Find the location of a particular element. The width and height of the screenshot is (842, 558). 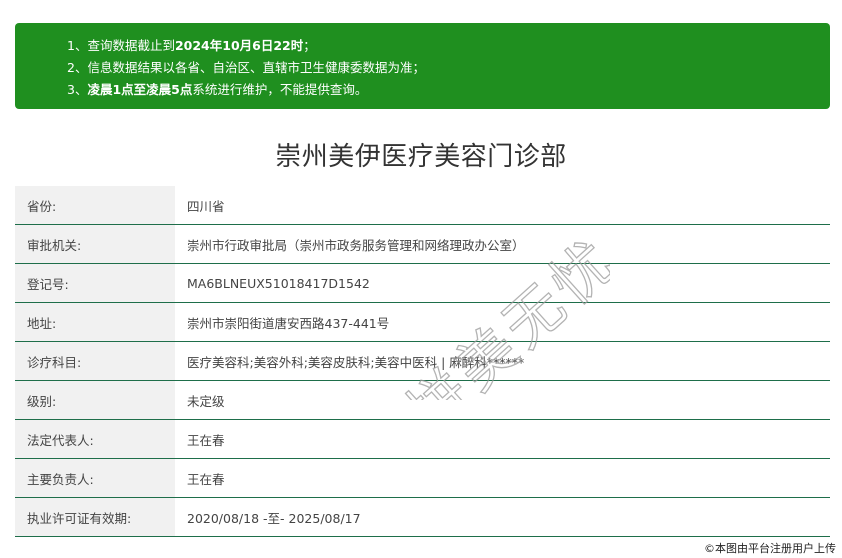

table-row: 地址: 崇州市崇阳街道唐安西路437-441号 is located at coordinates (422, 322).